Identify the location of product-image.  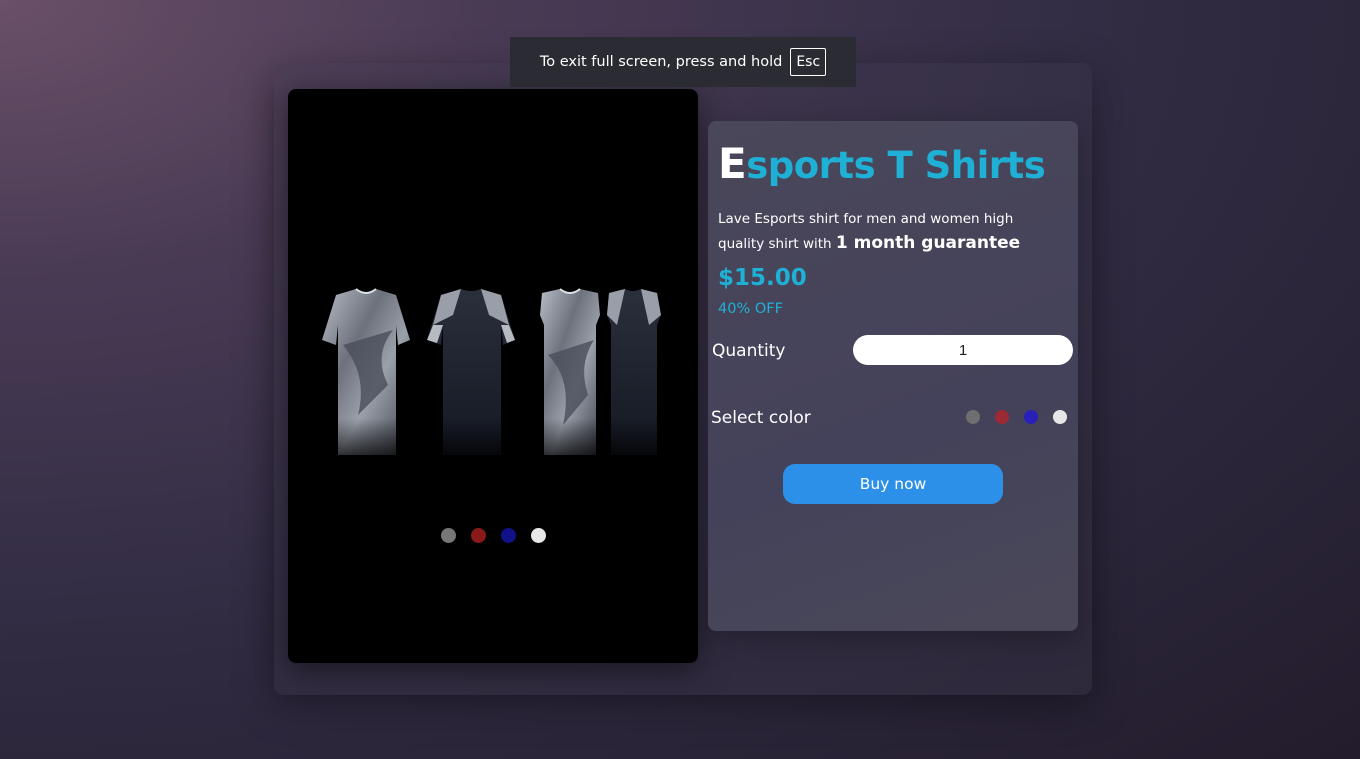
(493, 374).